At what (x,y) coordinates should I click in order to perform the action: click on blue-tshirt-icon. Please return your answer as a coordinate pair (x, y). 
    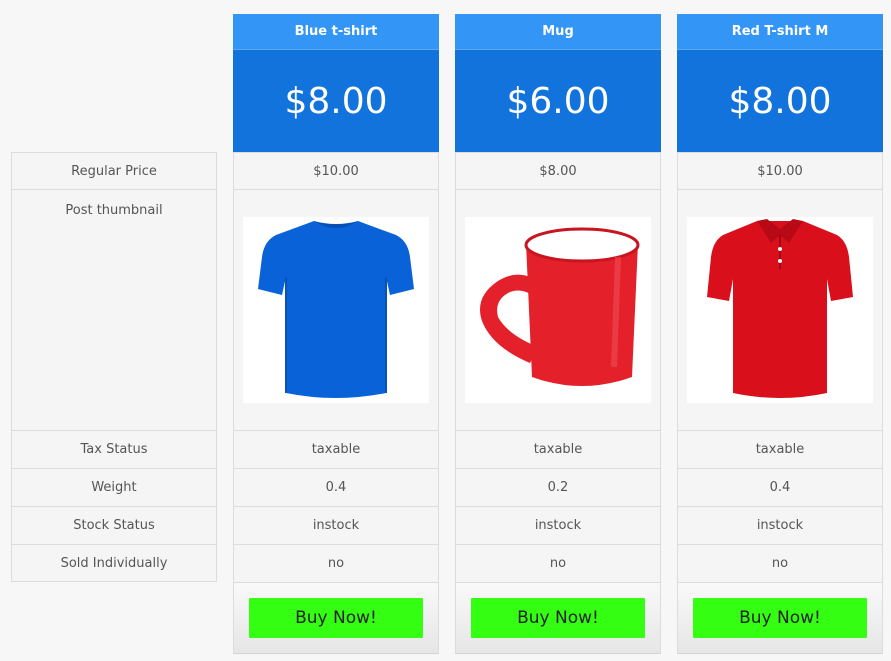
    Looking at the image, I should click on (336, 309).